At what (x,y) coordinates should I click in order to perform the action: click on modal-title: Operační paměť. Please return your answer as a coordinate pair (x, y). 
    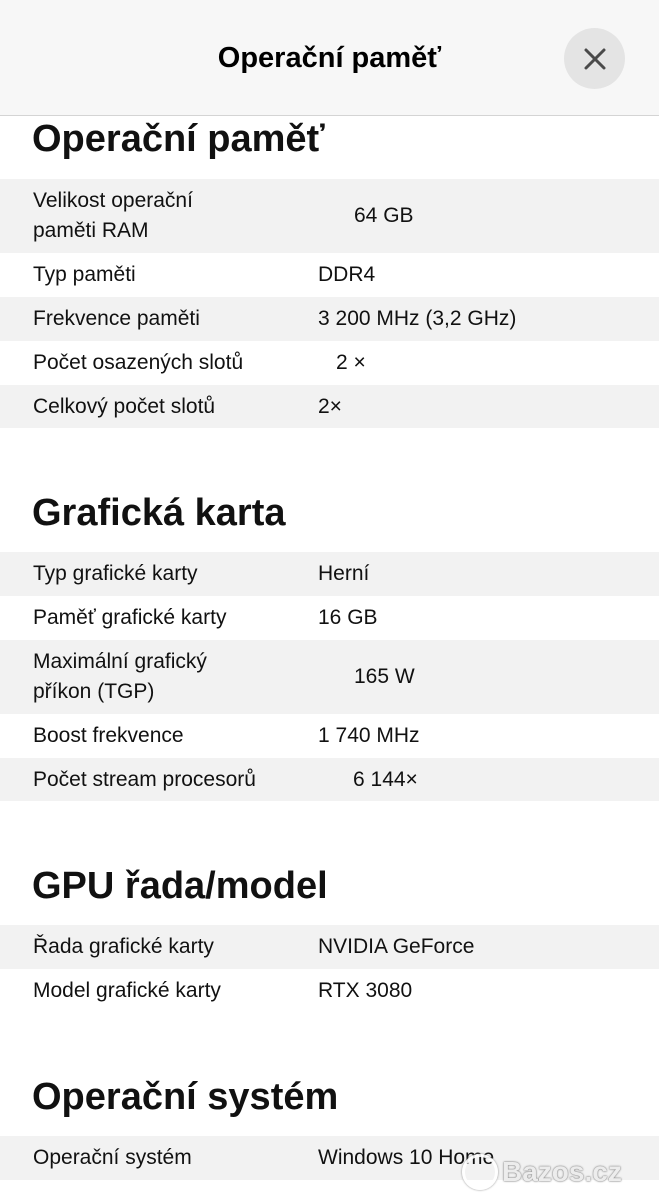
    Looking at the image, I should click on (329, 58).